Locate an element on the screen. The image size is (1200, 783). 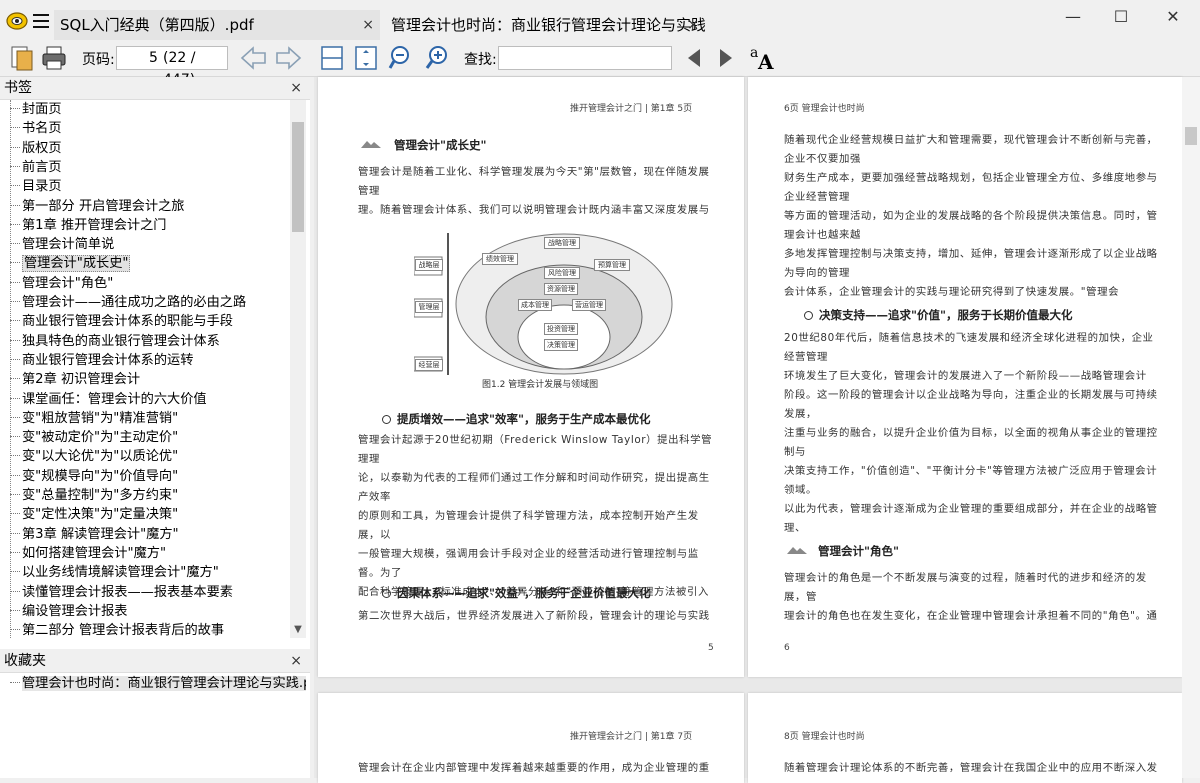
diagram-label: 成本管理 is located at coordinates (535, 305).